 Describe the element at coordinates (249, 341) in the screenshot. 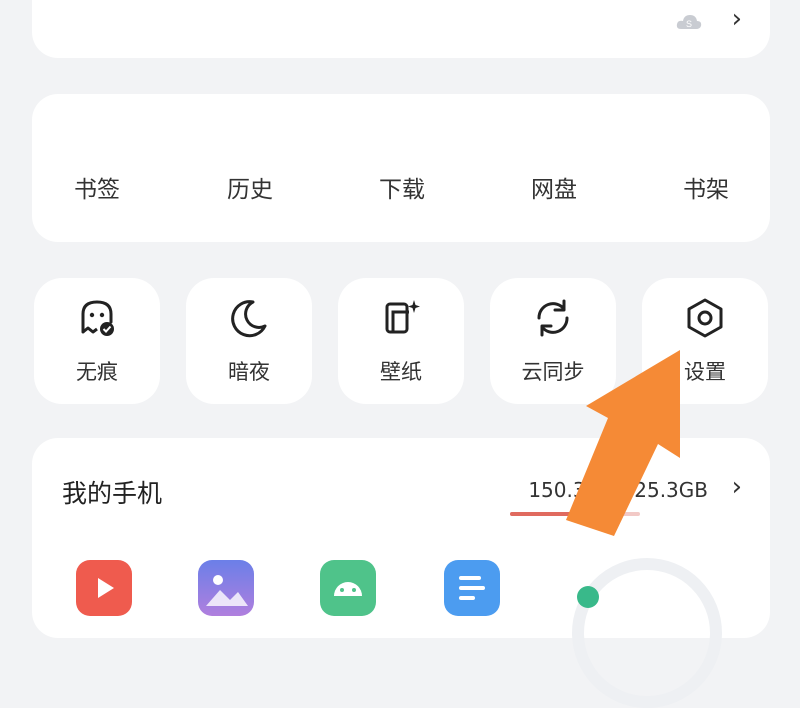

I see `tool-night-mode: 暗夜` at that location.